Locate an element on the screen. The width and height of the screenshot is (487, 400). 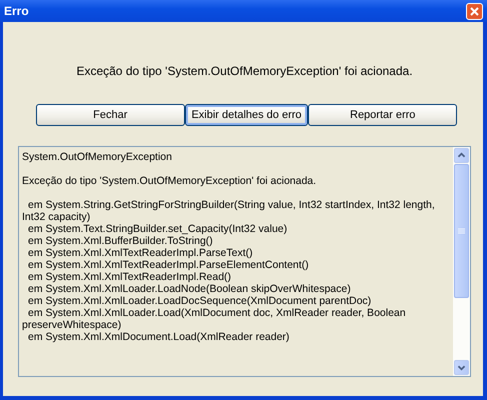
close-button is located at coordinates (474, 11).